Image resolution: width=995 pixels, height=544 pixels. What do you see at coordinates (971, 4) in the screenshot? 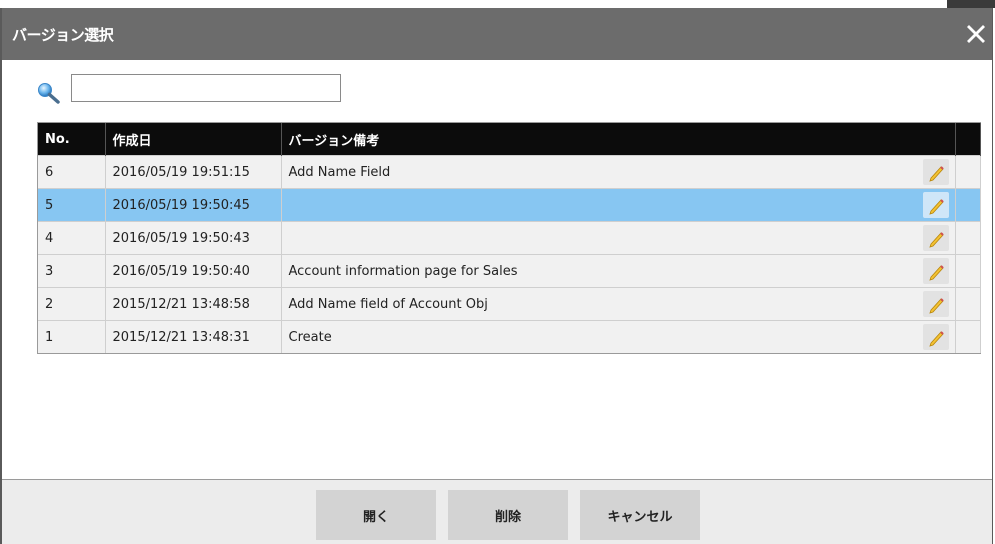
I see `window-corner` at bounding box center [971, 4].